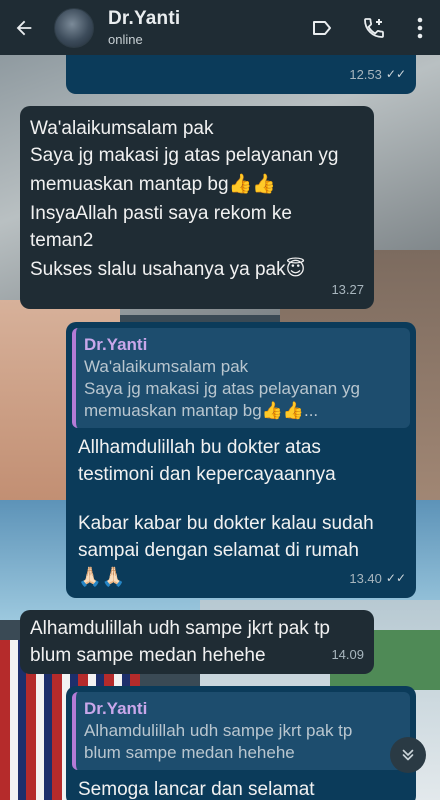 The width and height of the screenshot is (440, 800). I want to click on message-line: Sukses slalu usahanya ya pak😇, so click(168, 269).